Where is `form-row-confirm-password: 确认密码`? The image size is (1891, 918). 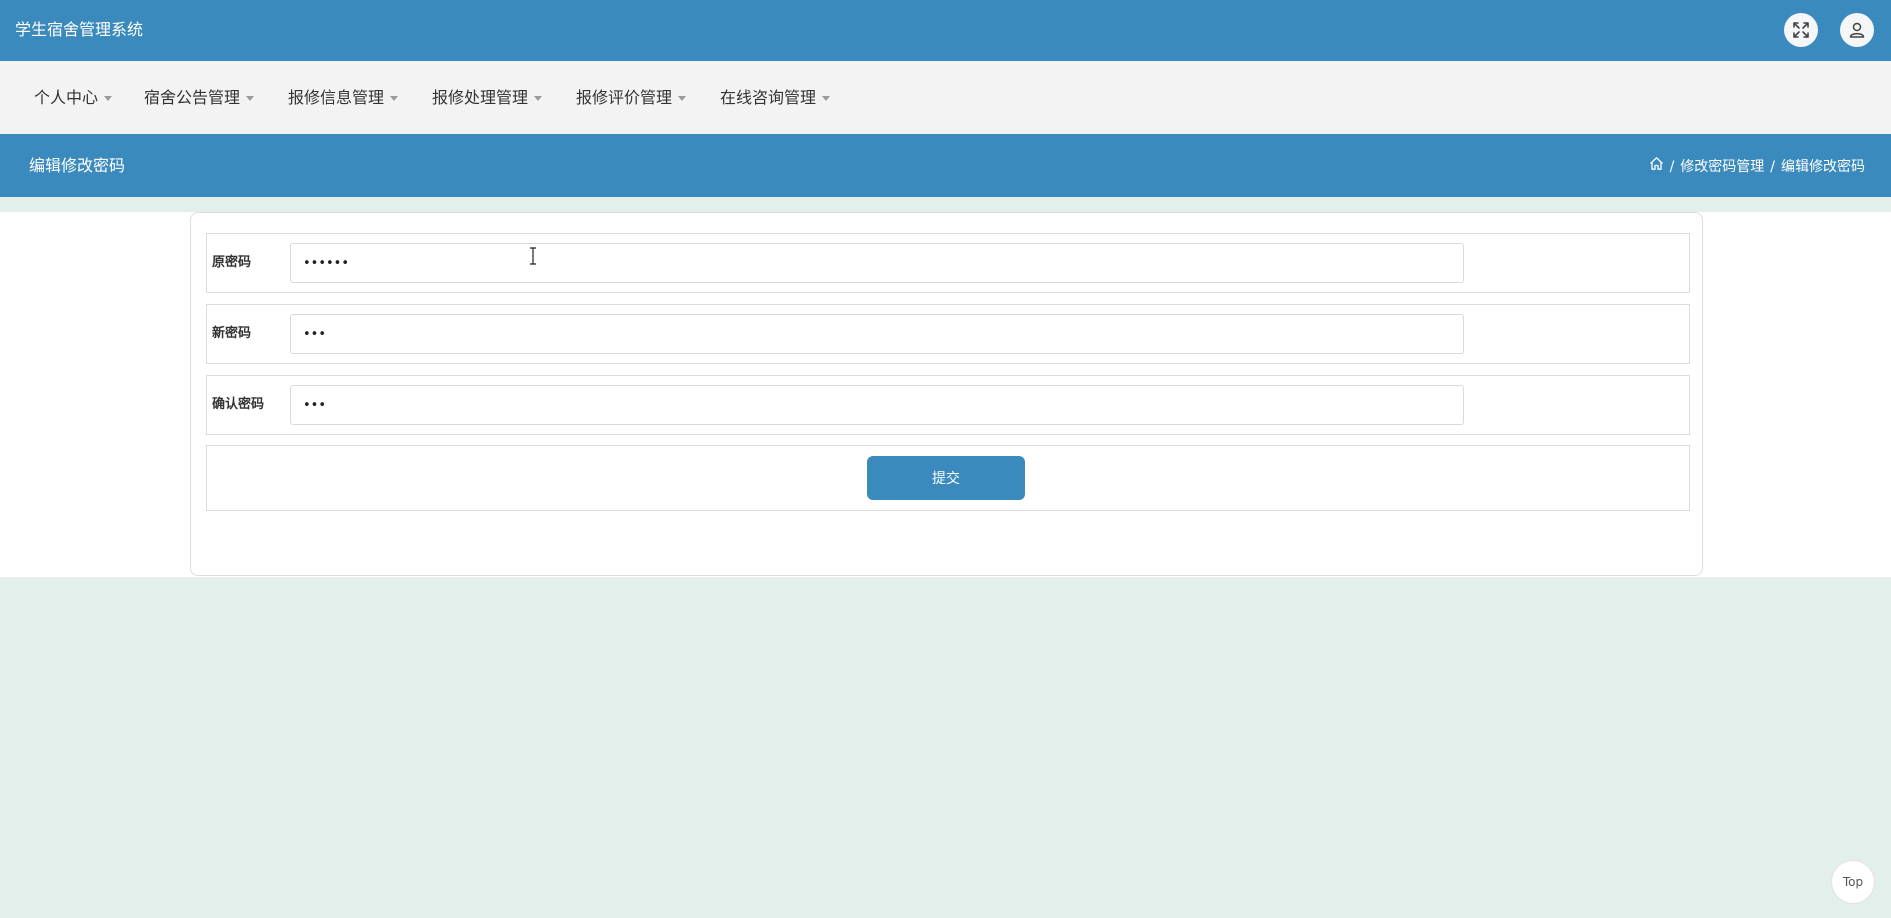
form-row-confirm-password: 确认密码 is located at coordinates (948, 405).